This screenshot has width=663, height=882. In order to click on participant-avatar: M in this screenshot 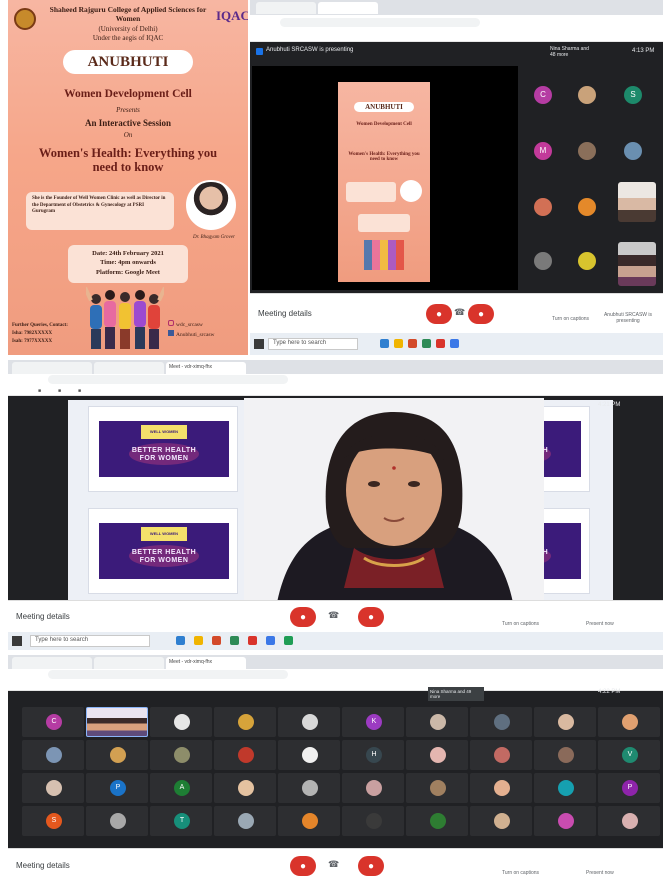, I will do `click(543, 151)`.